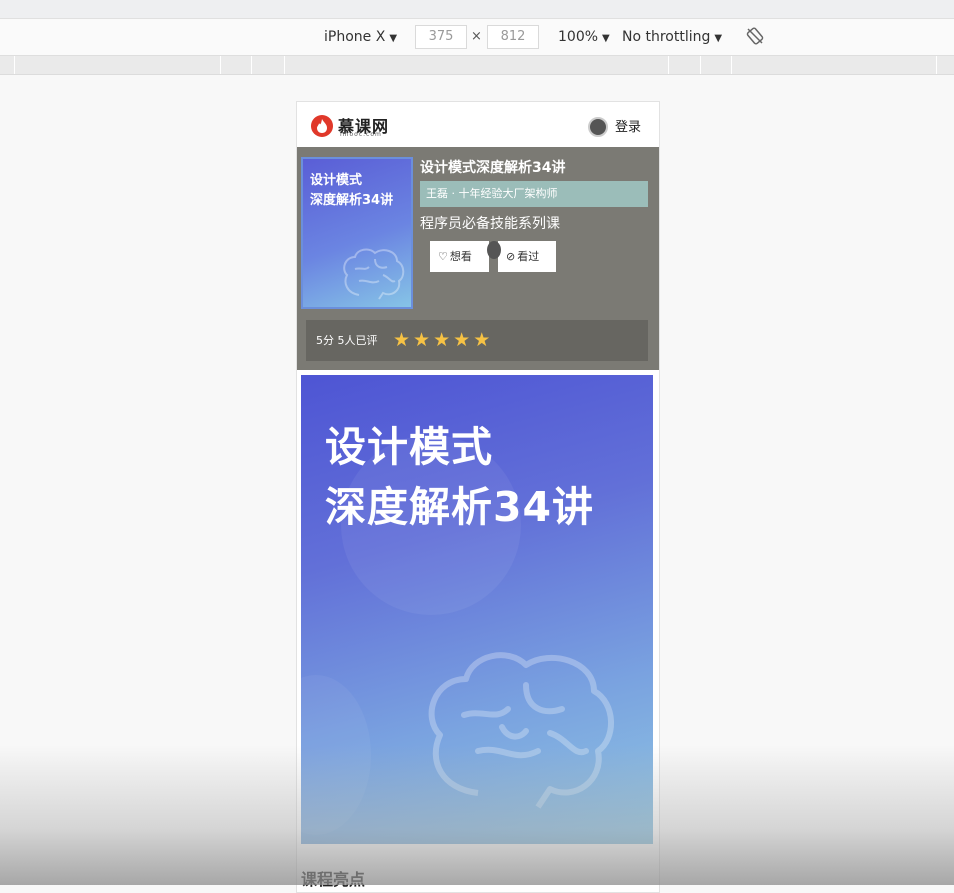  I want to click on zoom-select: 100% ▼, so click(584, 37).